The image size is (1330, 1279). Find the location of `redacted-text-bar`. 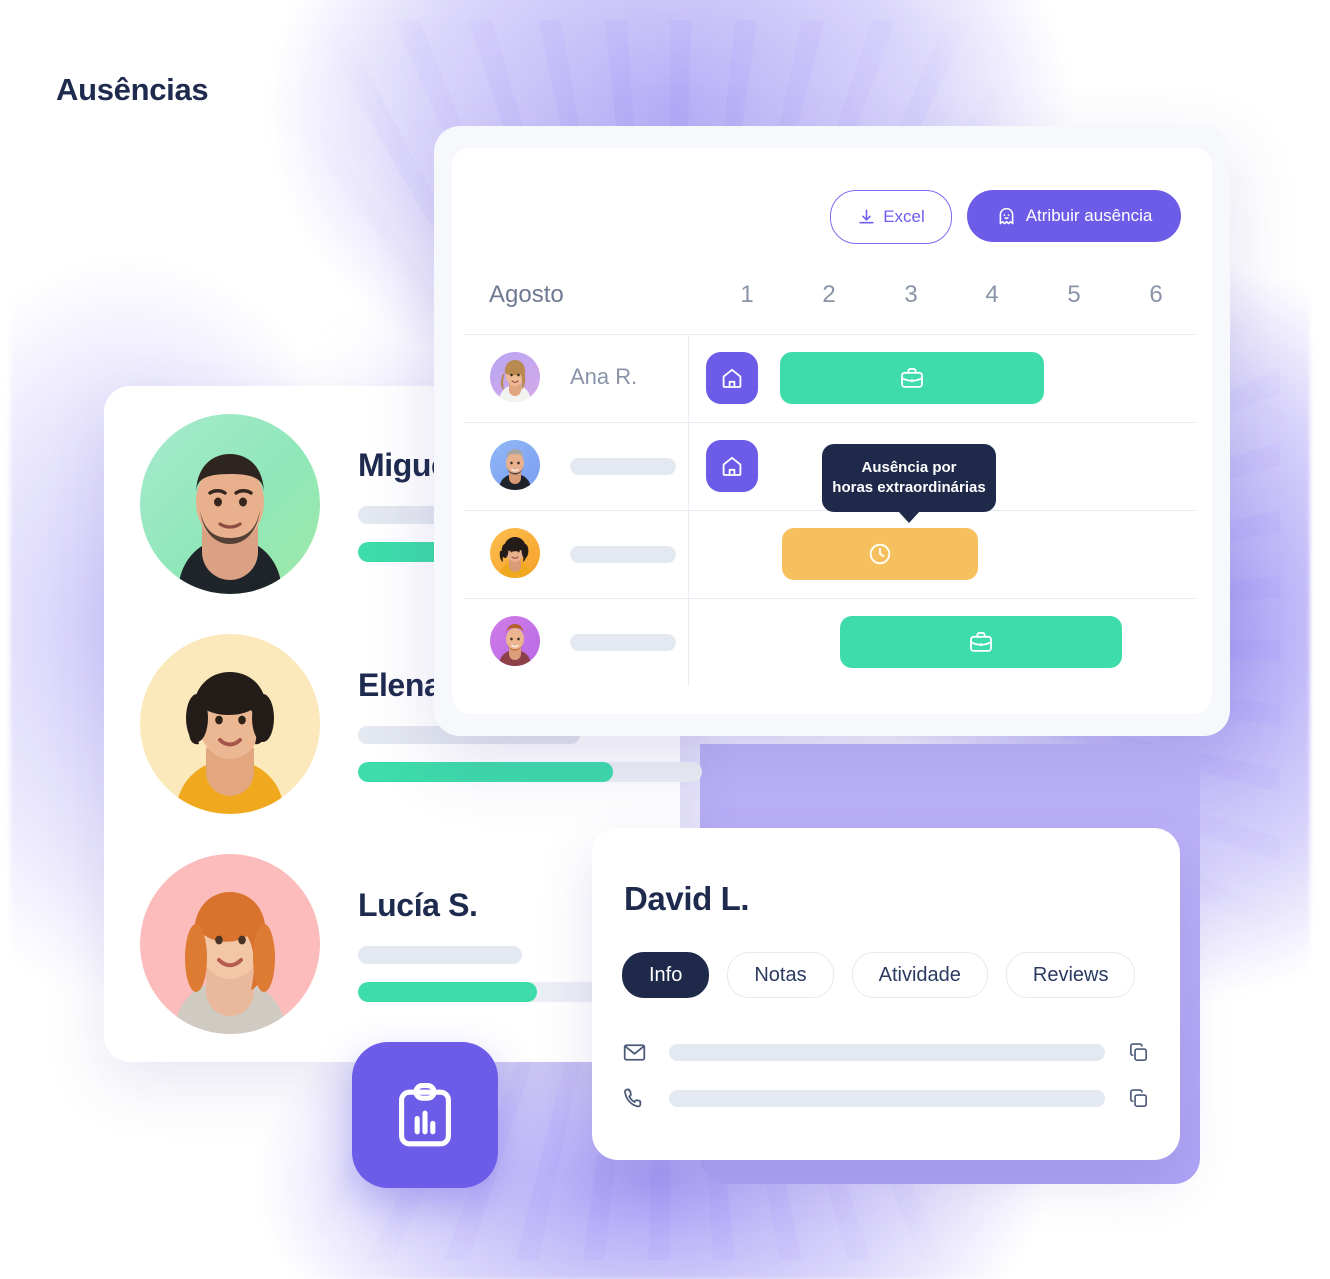

redacted-text-bar is located at coordinates (440, 954).